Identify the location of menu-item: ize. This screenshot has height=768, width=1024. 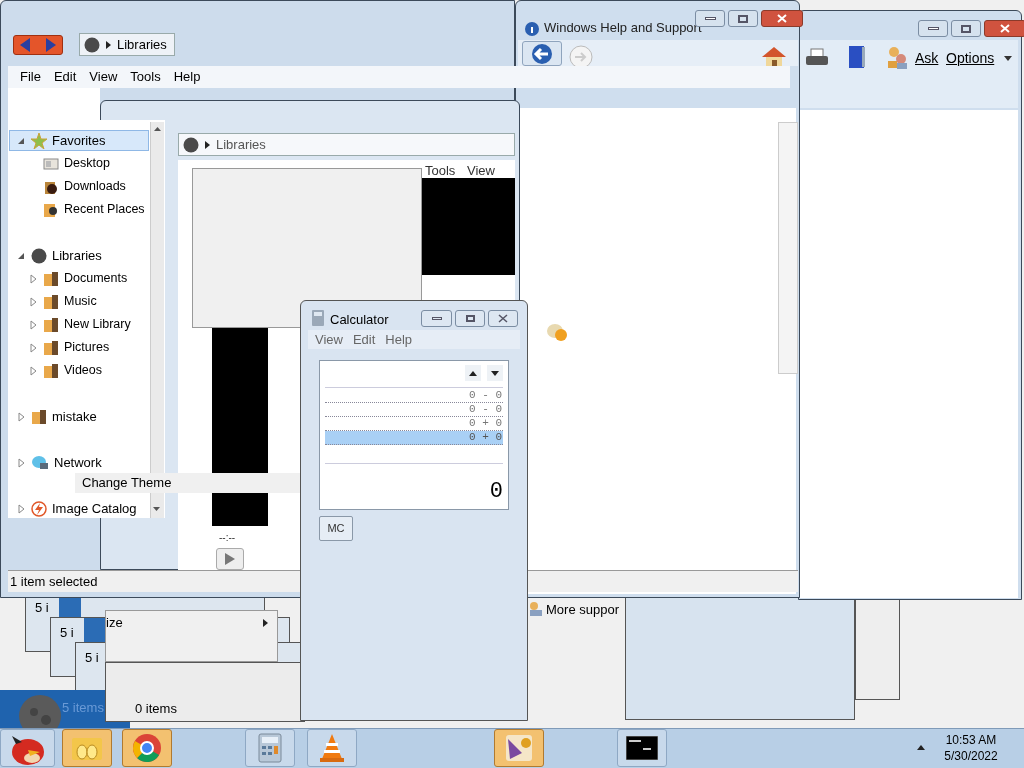
(191, 623).